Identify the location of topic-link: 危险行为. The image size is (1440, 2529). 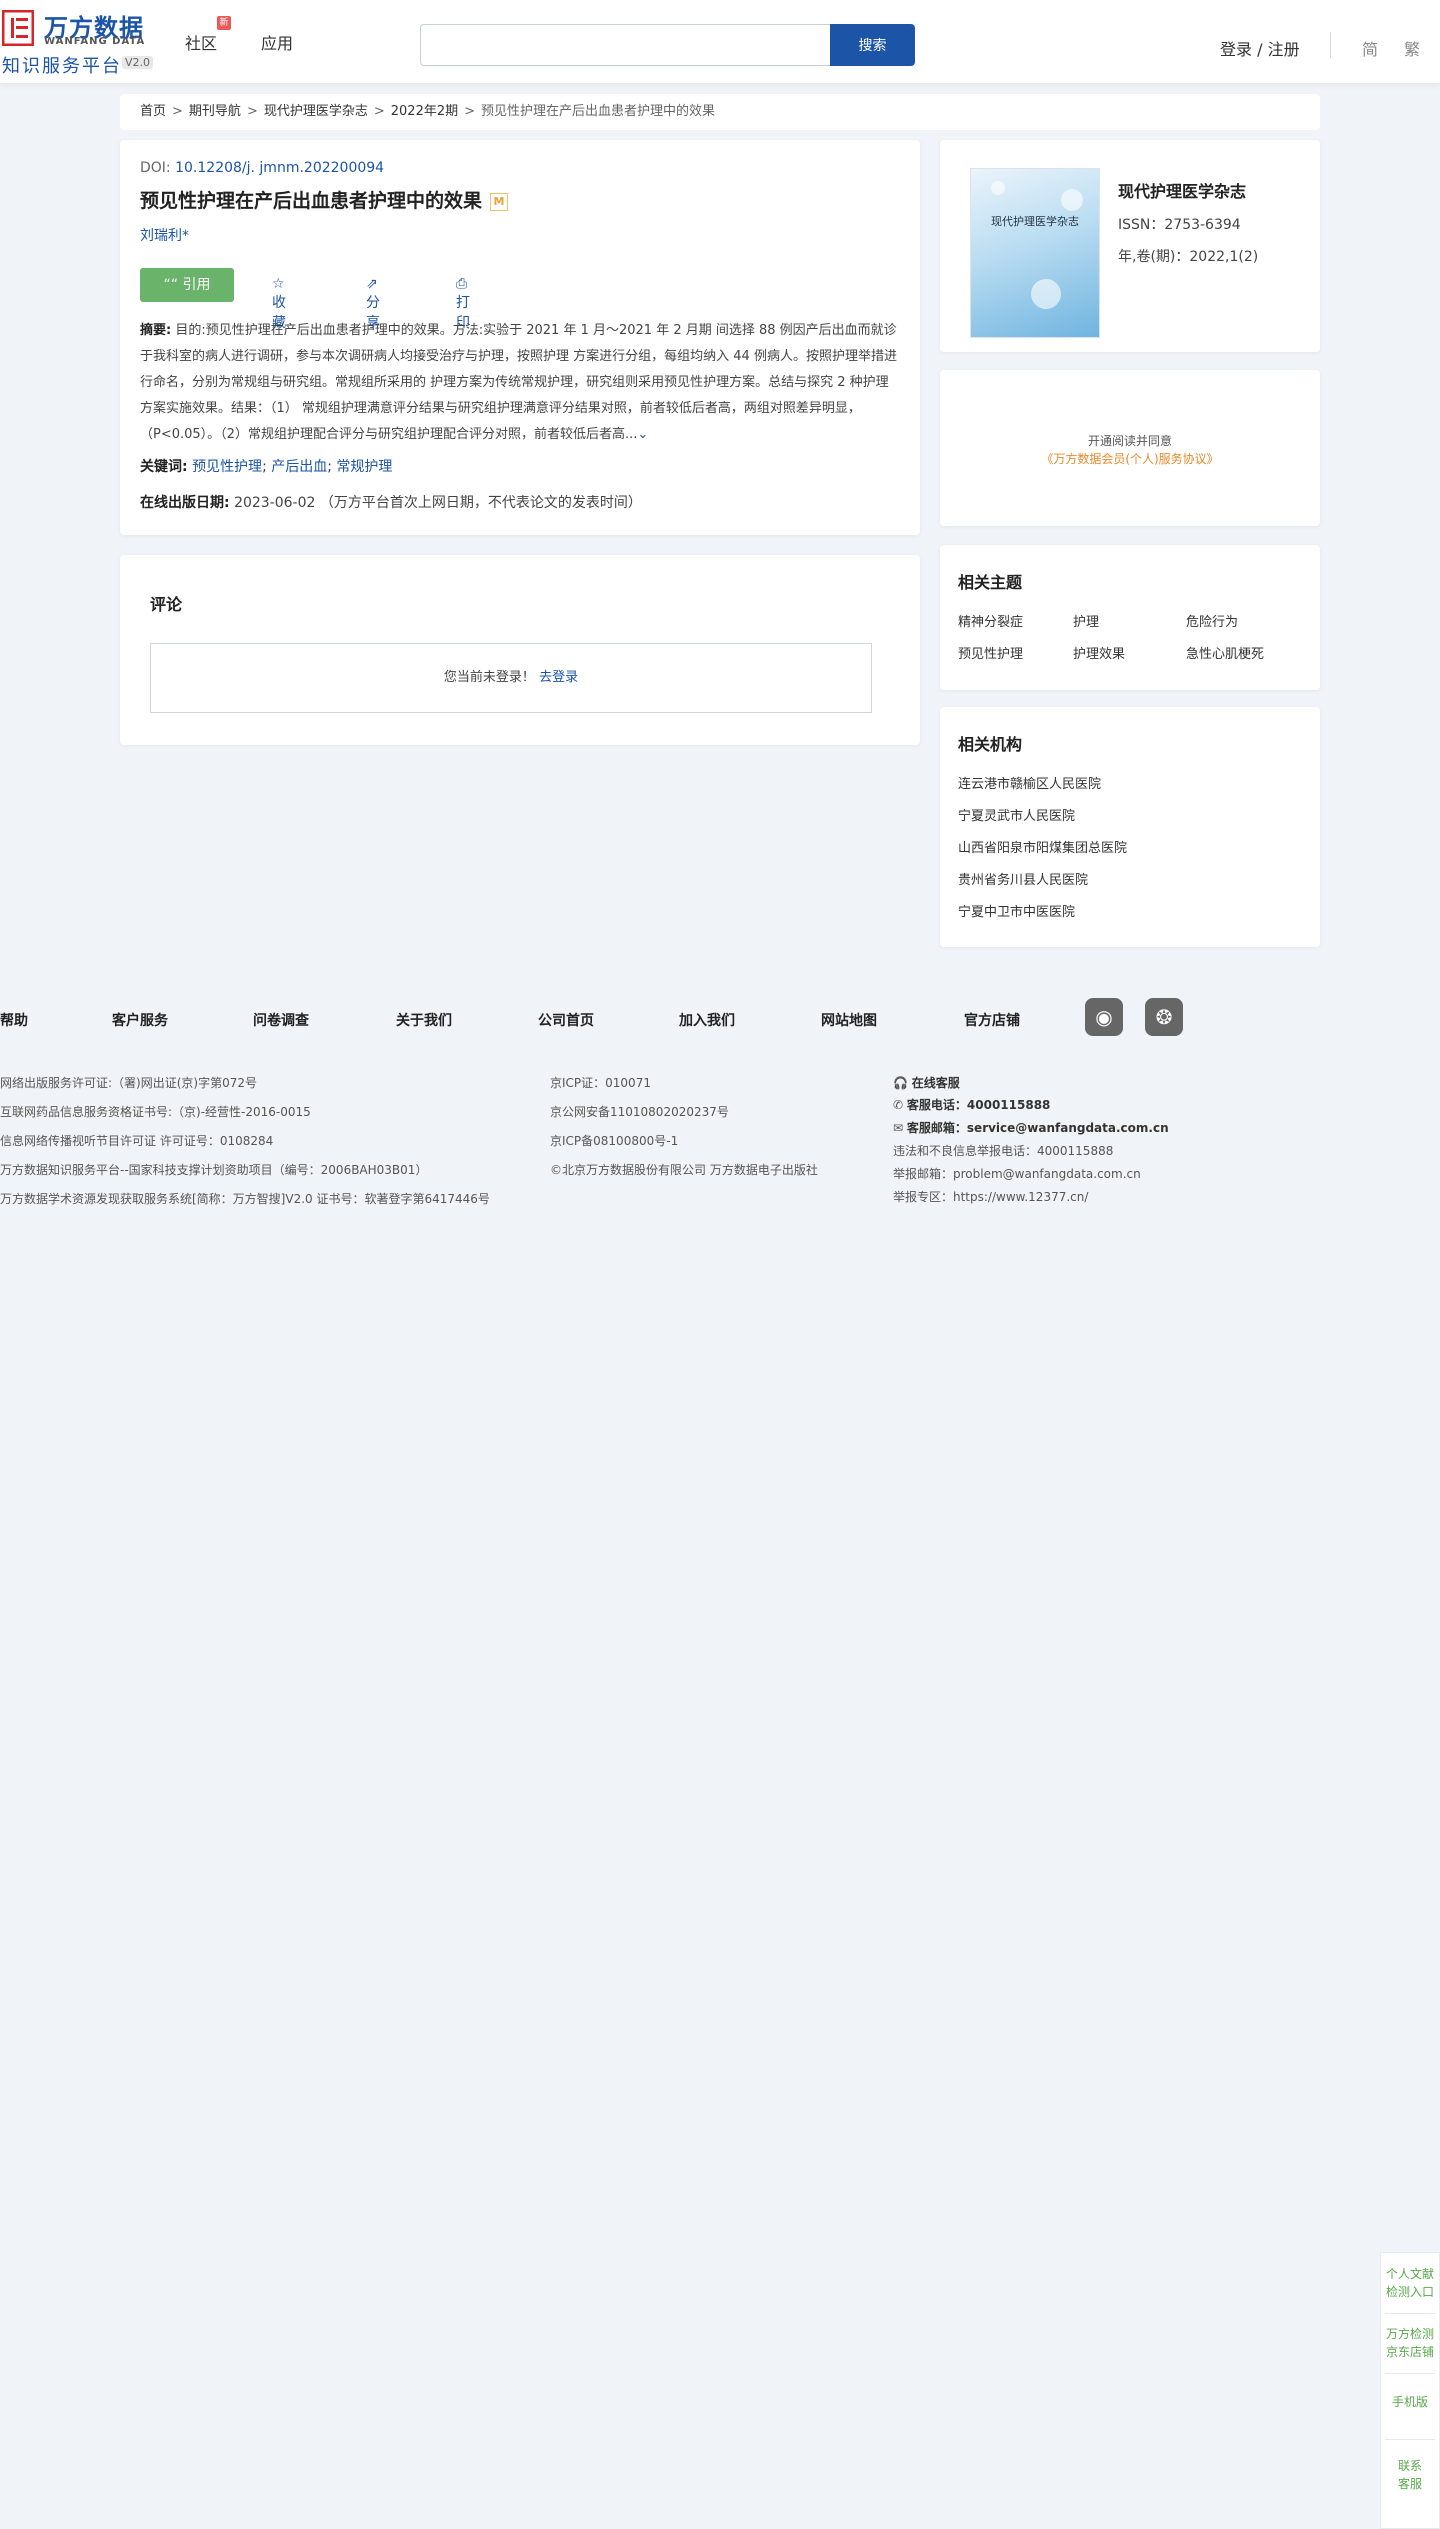
(1212, 620).